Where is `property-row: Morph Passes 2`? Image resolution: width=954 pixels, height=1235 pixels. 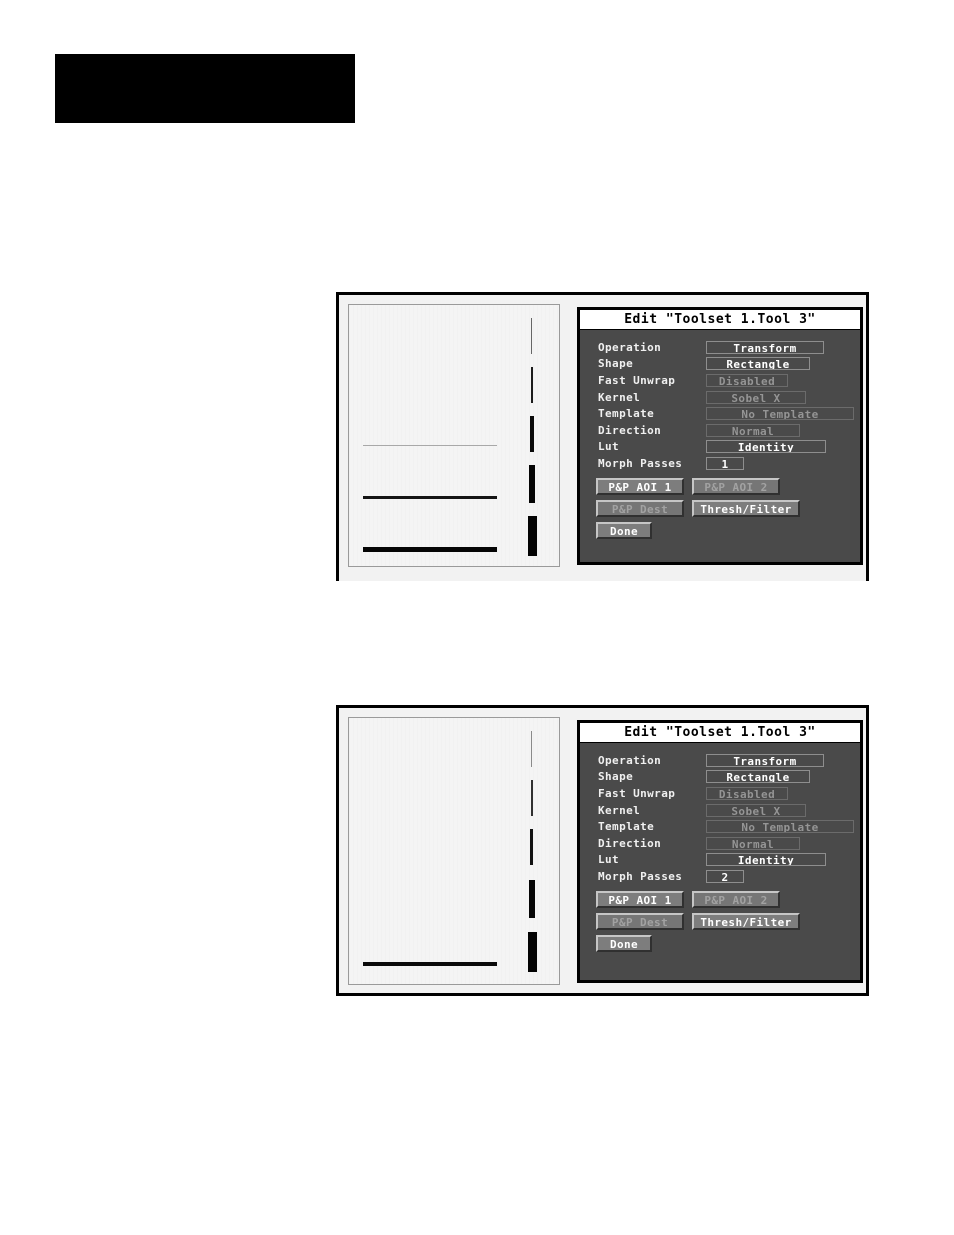
property-row: Morph Passes 2 is located at coordinates (729, 876).